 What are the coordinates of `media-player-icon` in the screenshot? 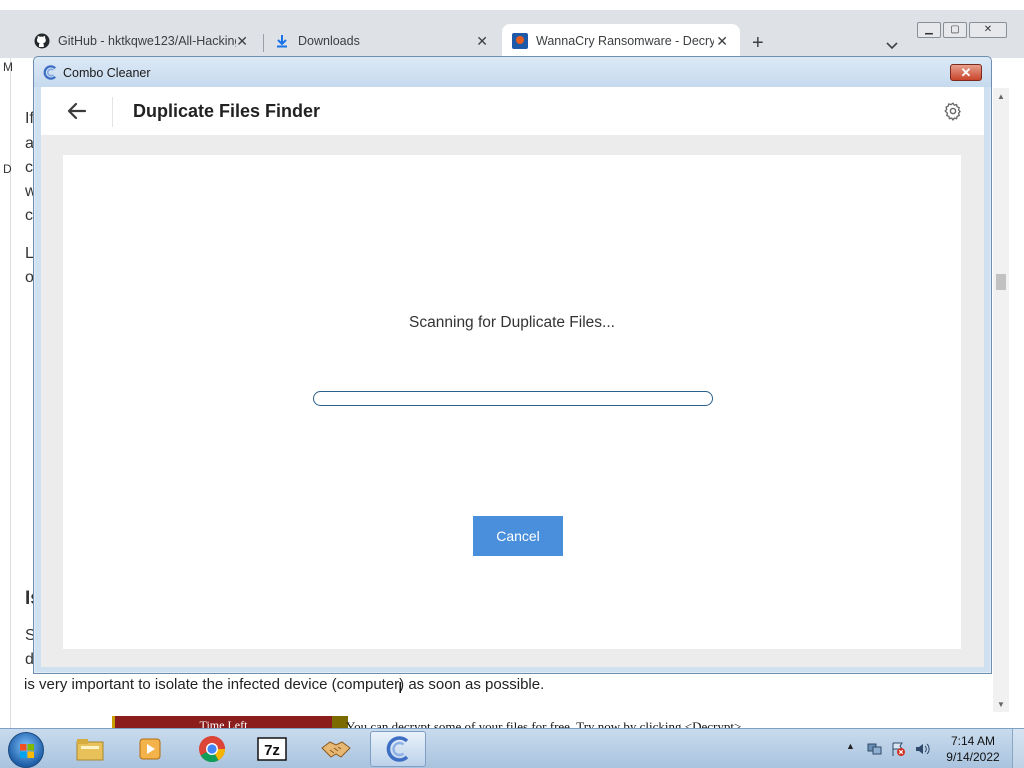 It's located at (150, 749).